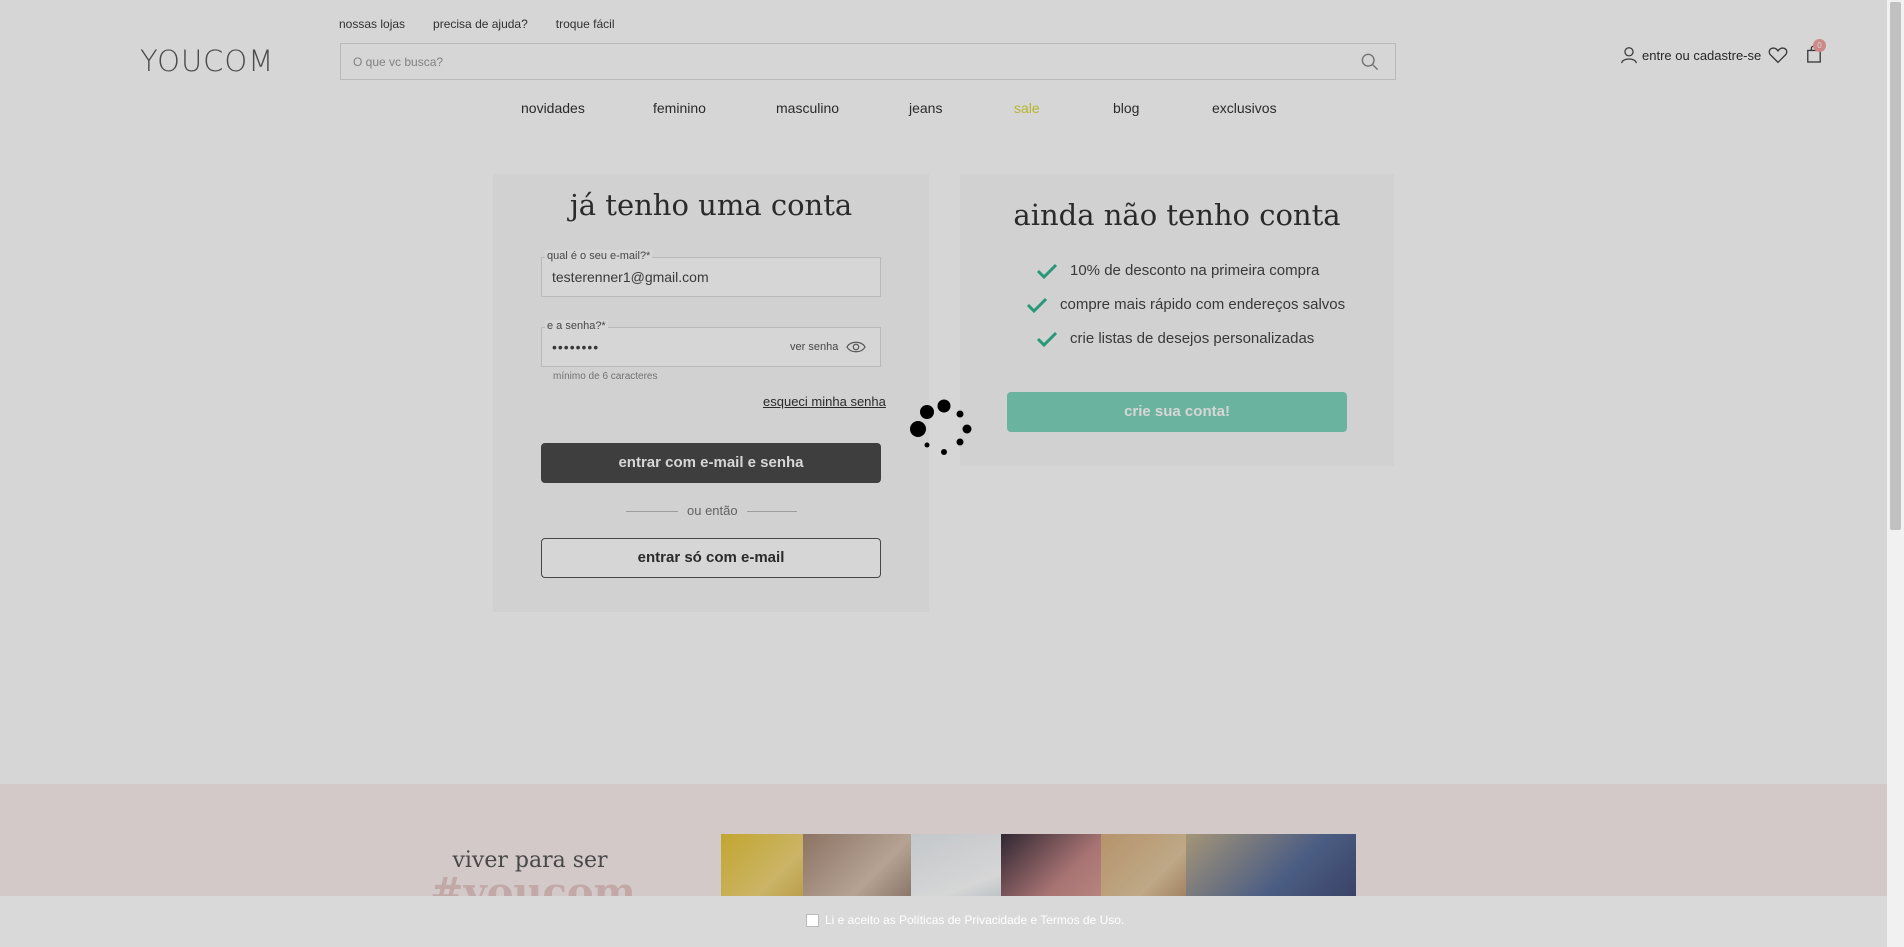  What do you see at coordinates (941, 427) in the screenshot?
I see `loading-spinner-icon` at bounding box center [941, 427].